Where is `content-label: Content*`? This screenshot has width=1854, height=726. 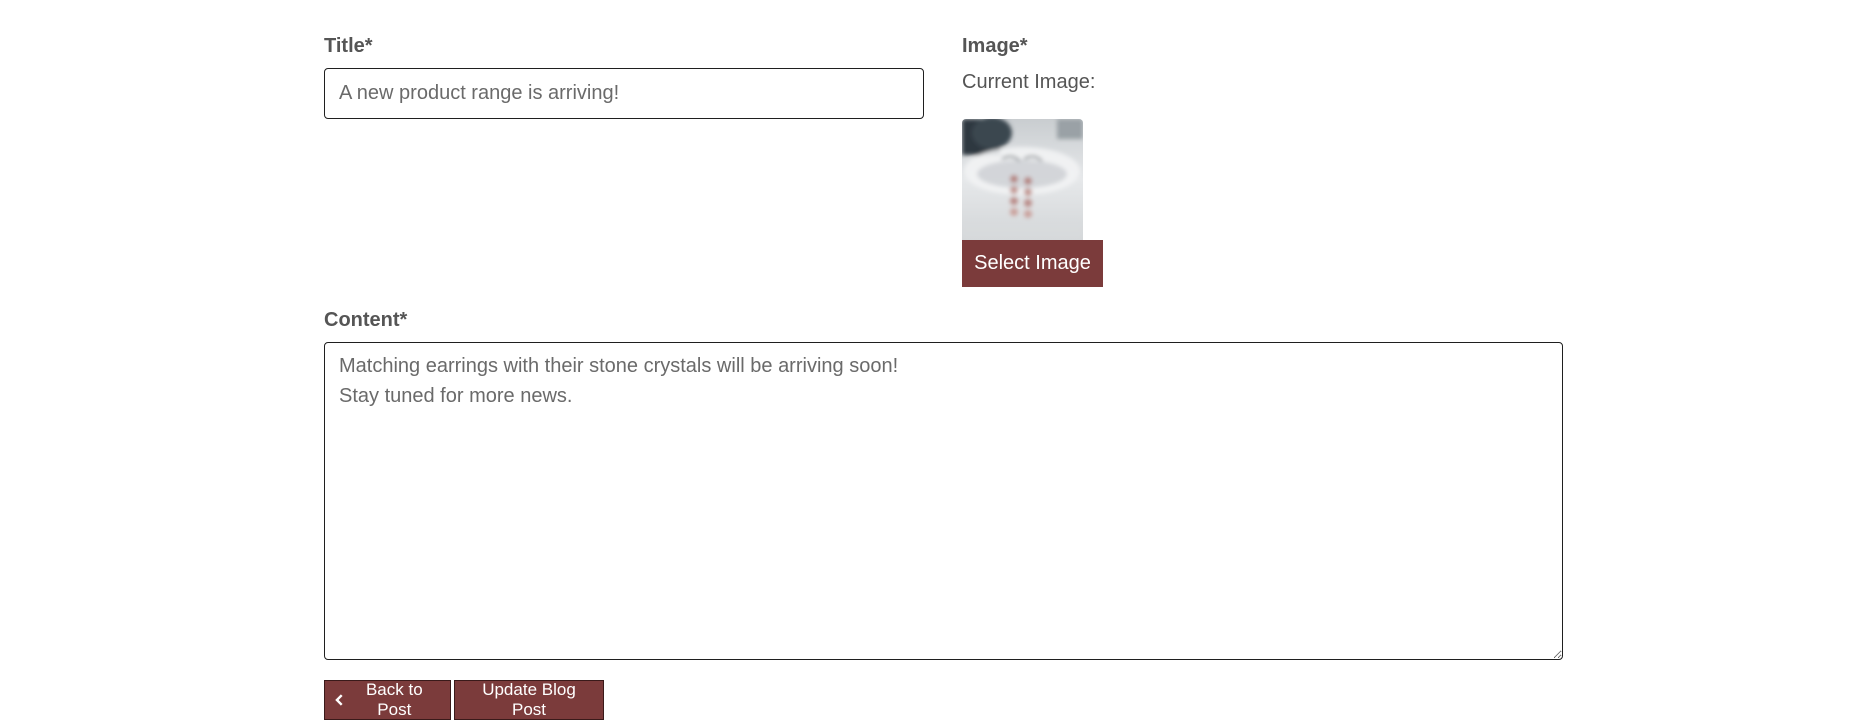
content-label: Content* is located at coordinates (366, 320).